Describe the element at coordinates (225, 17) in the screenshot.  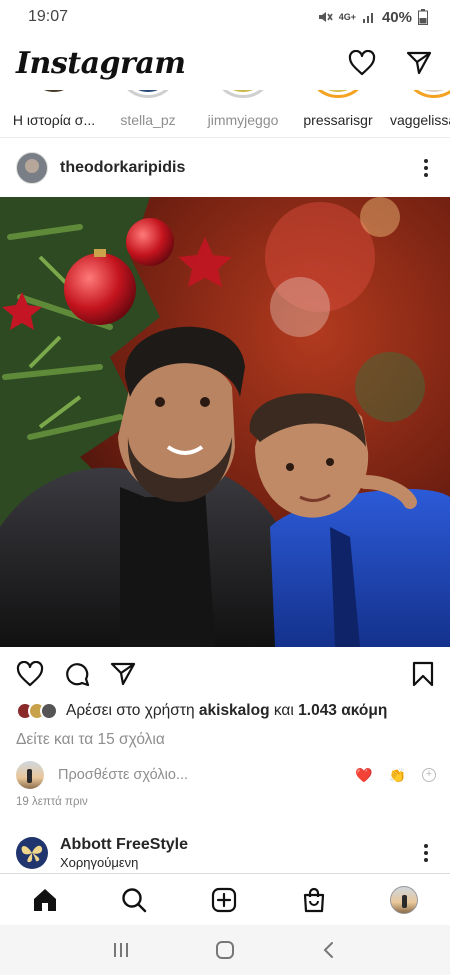
I see `status-bar: 19:07 4G+ 40%` at that location.